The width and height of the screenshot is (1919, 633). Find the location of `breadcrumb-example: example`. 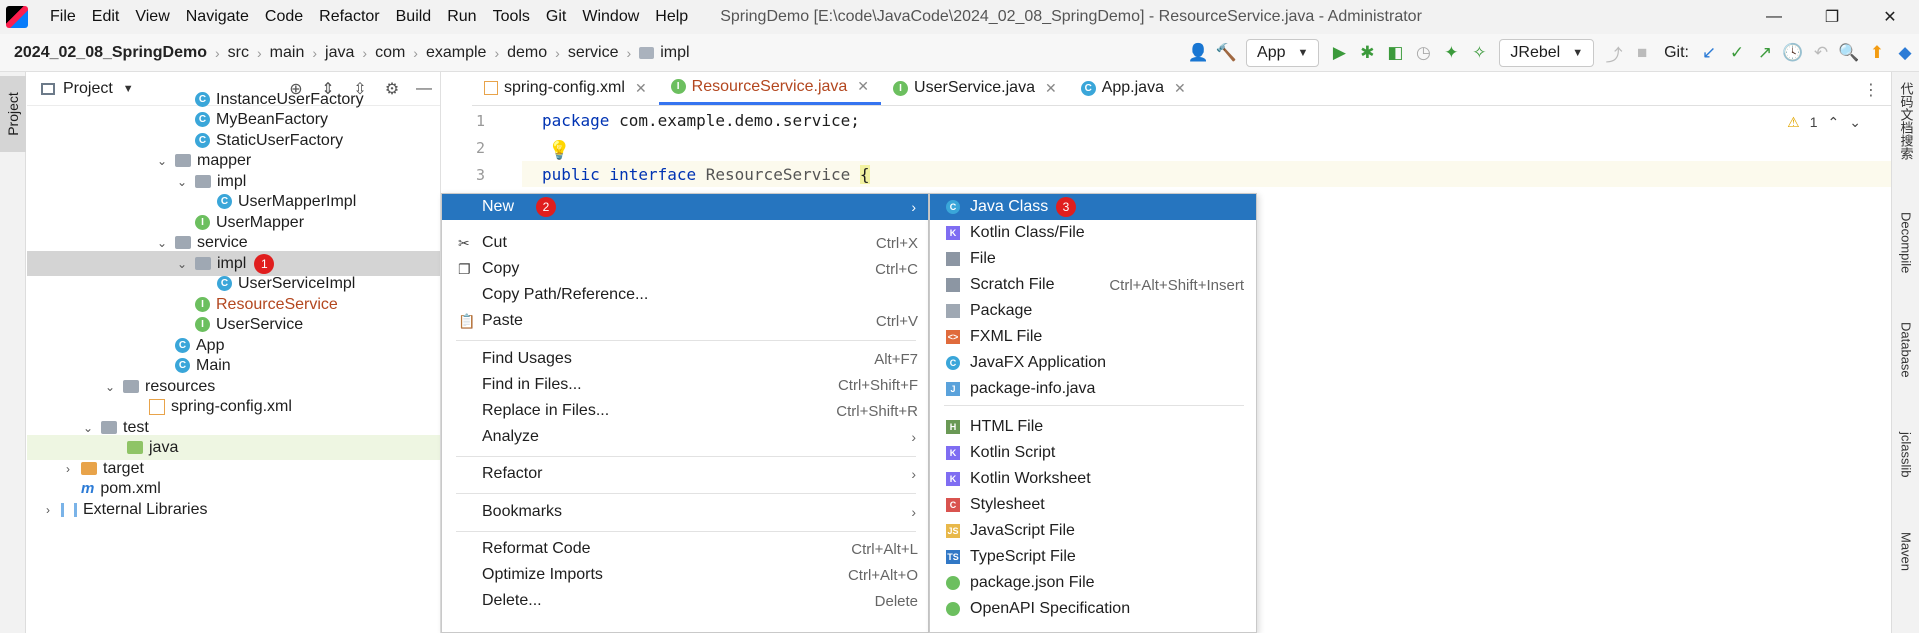

breadcrumb-example: example is located at coordinates (456, 53).